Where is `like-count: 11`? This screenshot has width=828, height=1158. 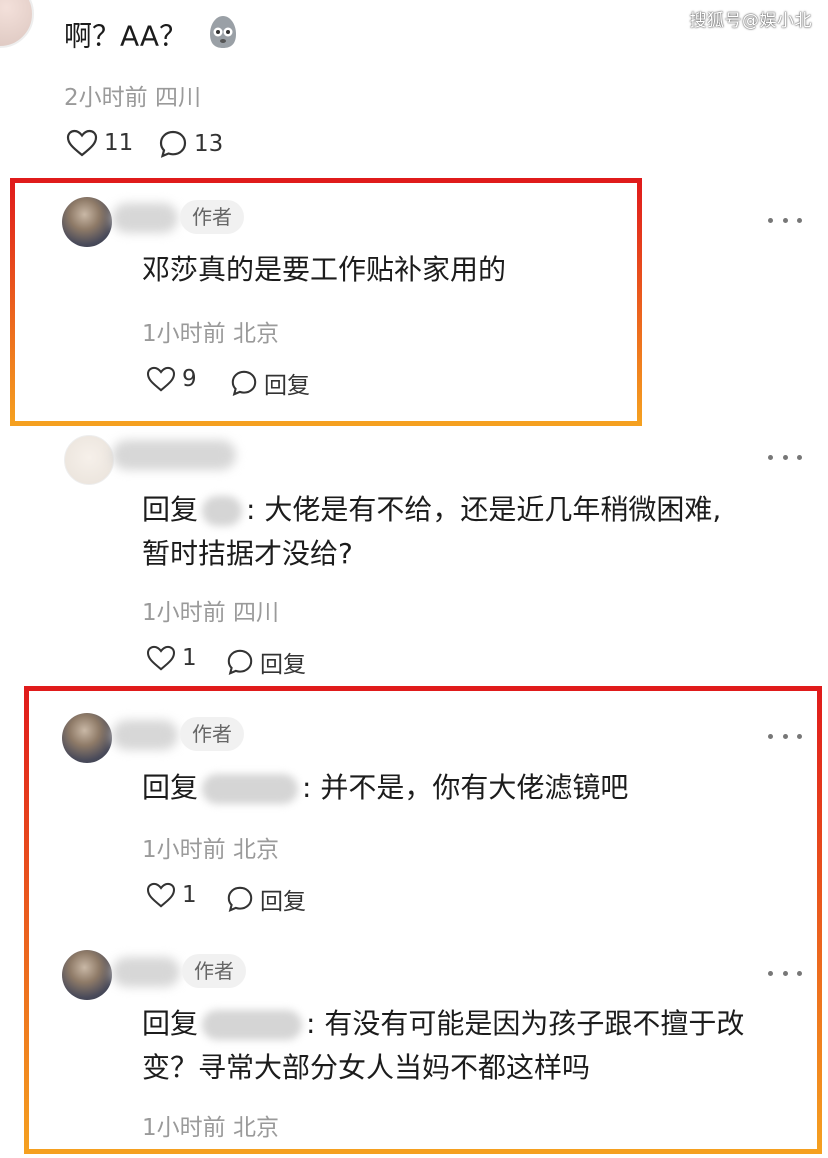
like-count: 11 is located at coordinates (119, 143).